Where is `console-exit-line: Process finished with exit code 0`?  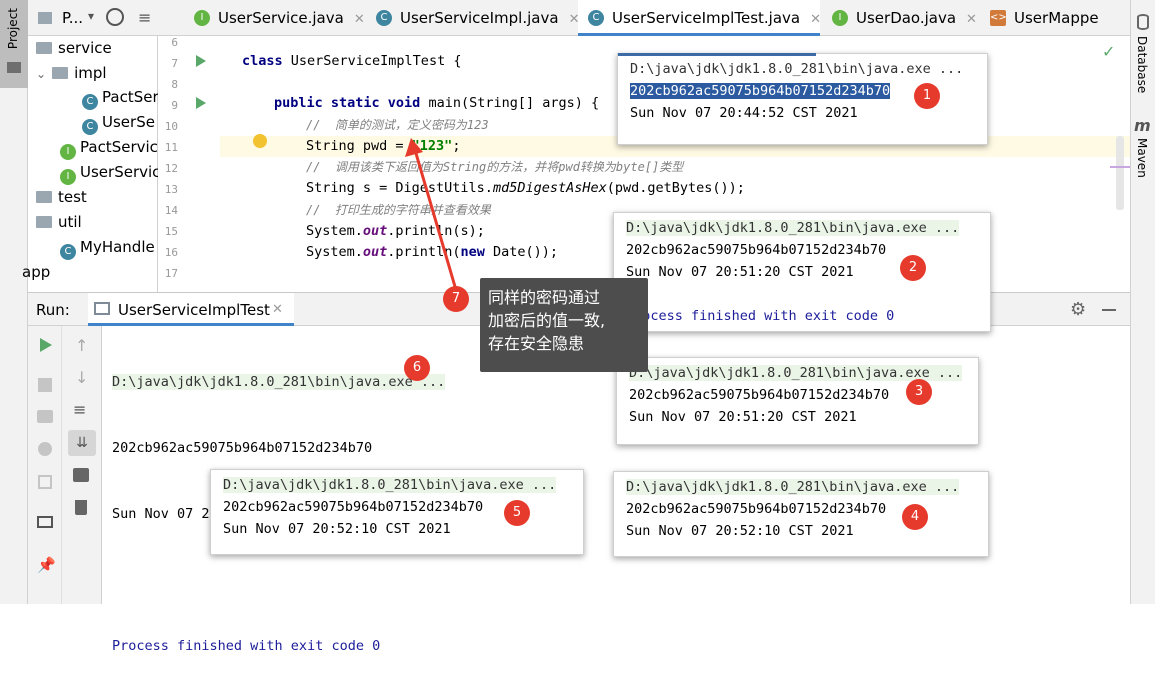
console-exit-line: Process finished with exit code 0 is located at coordinates (246, 646).